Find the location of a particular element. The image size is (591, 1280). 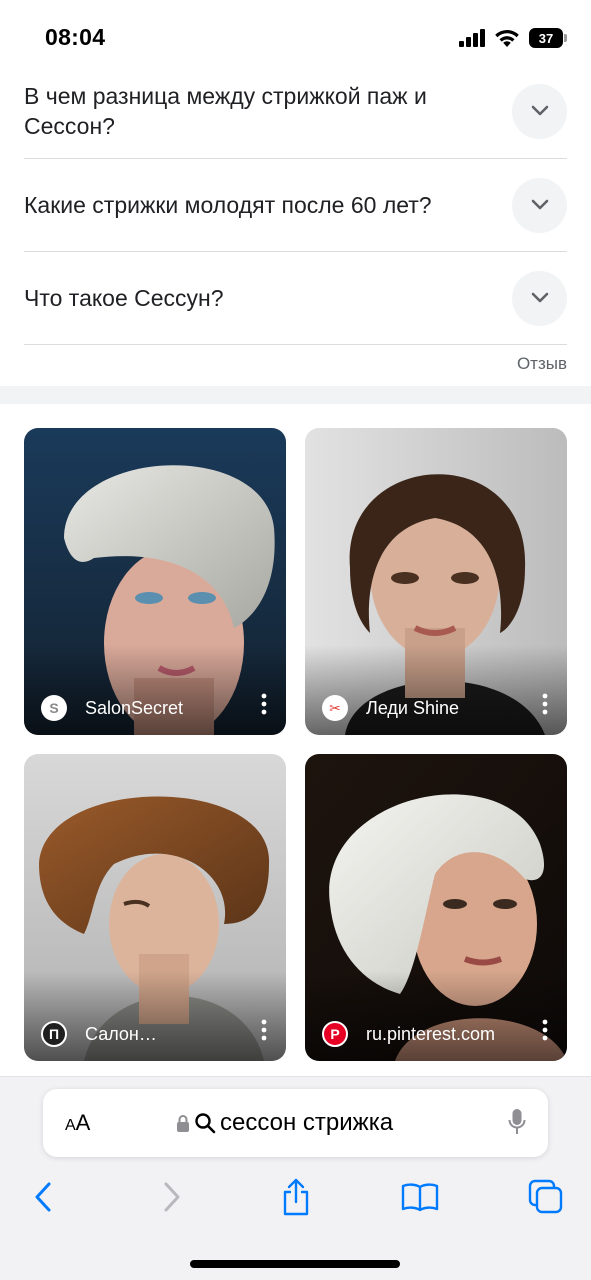

forward-button is located at coordinates (172, 1197).